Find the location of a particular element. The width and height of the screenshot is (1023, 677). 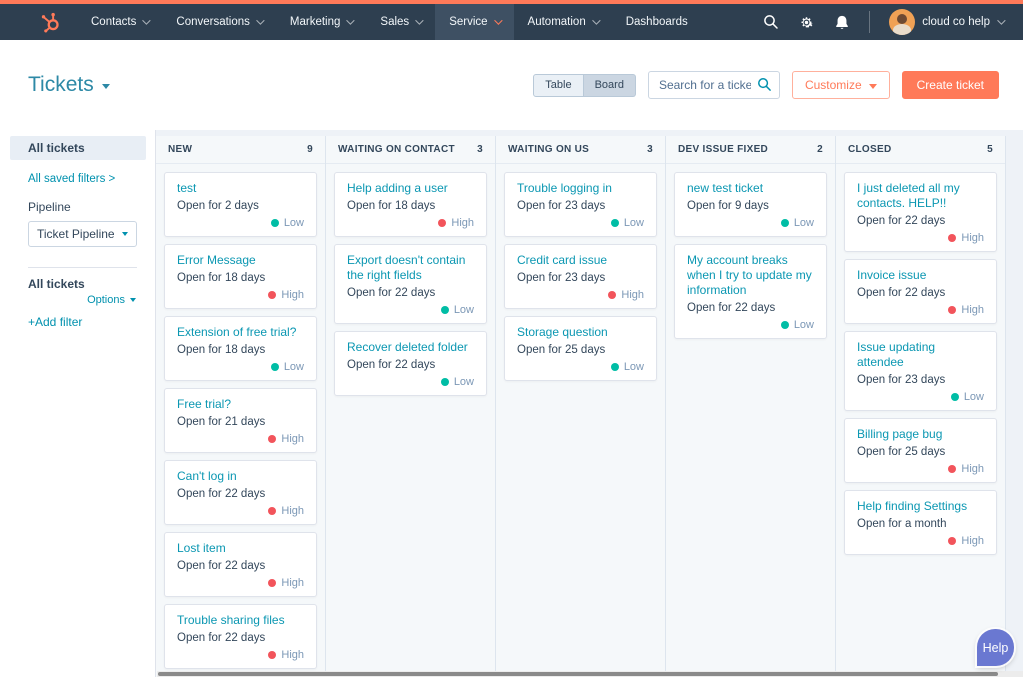

nav-item-automation: Automation is located at coordinates (563, 22).